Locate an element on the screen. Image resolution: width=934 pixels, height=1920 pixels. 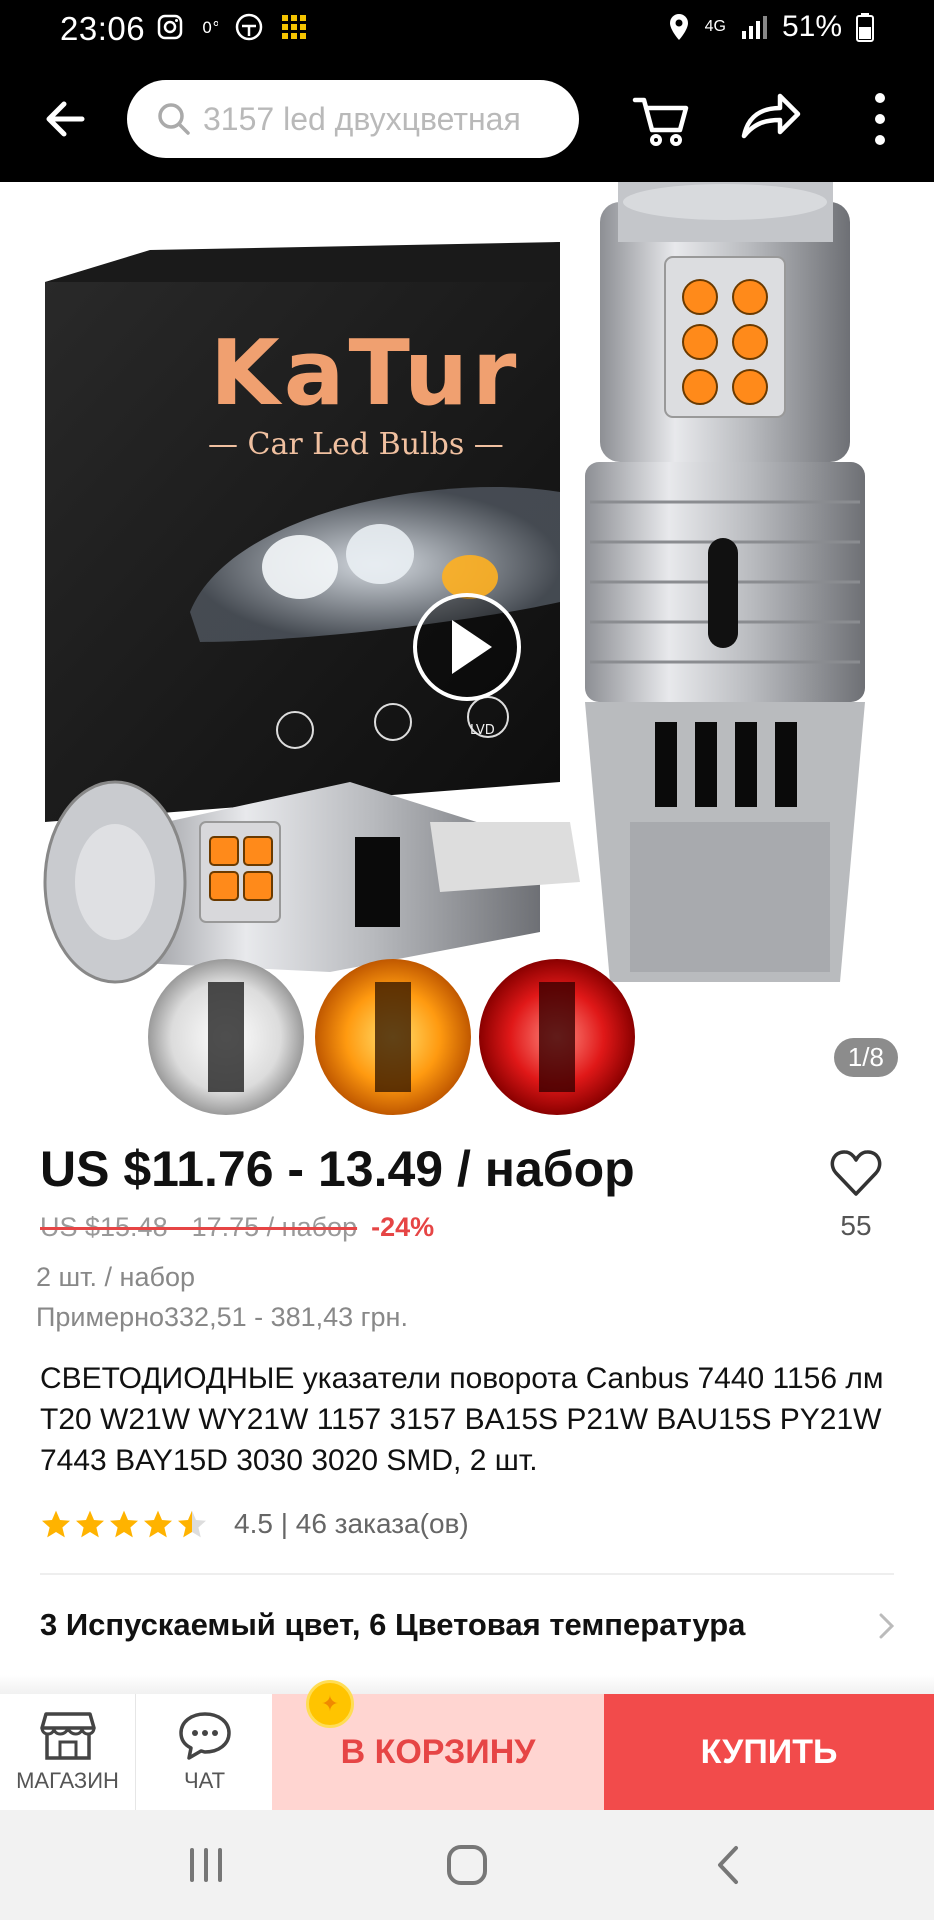
system-navigation-bar is located at coordinates (467, 1865).